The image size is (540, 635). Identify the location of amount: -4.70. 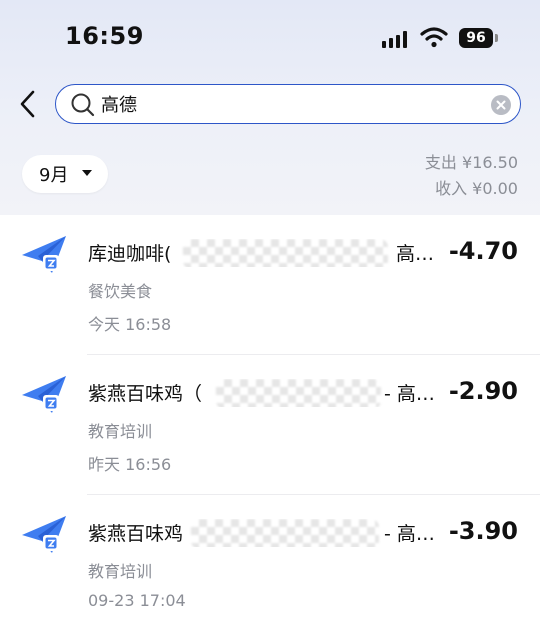
(483, 251).